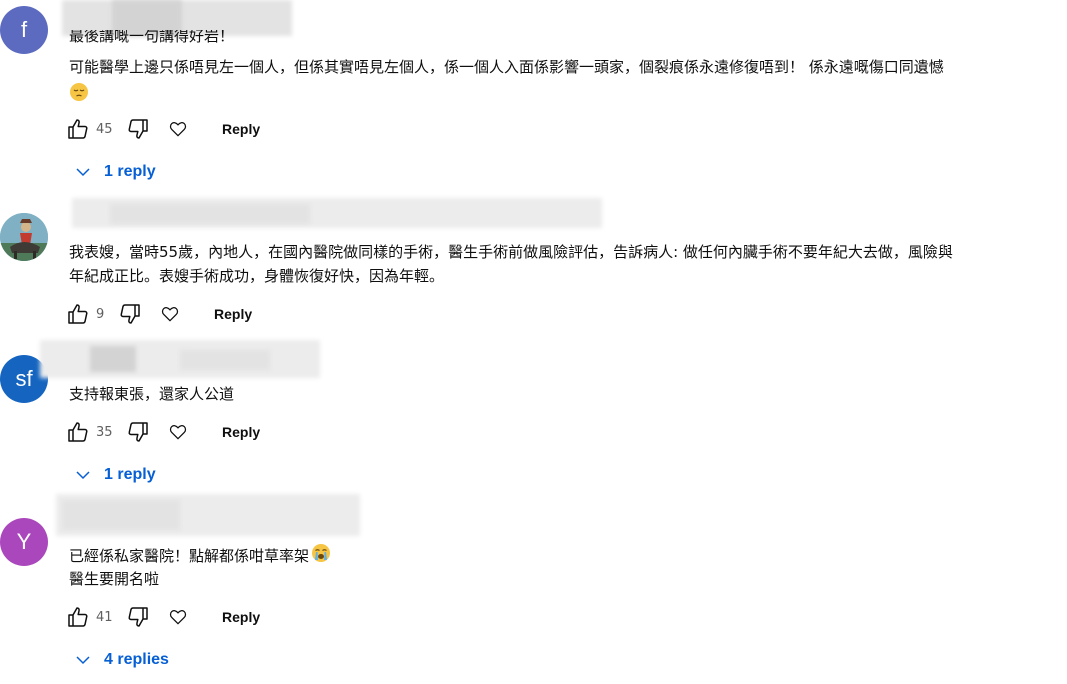  I want to click on comment-text-line: 已經係私家醫院！點解都係咁草率架, so click(200, 556).